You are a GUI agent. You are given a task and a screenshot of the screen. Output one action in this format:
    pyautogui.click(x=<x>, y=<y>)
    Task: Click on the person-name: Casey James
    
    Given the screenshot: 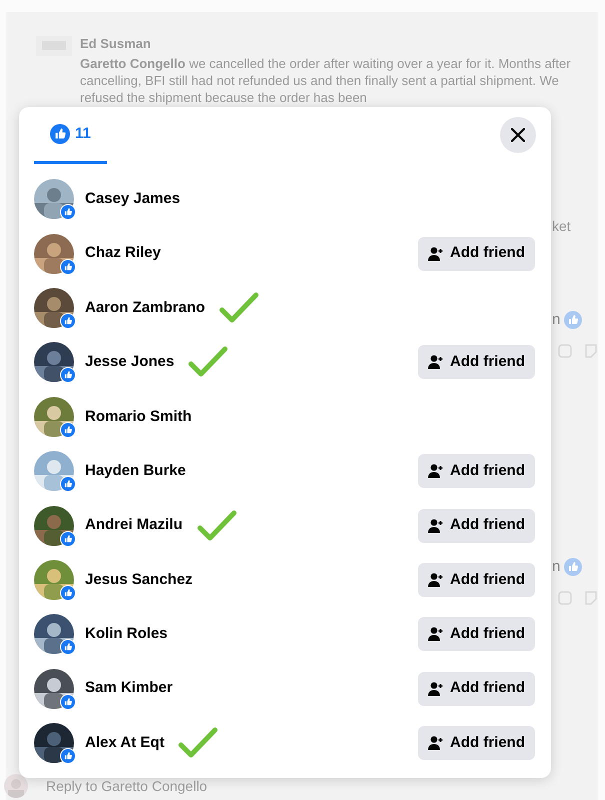 What is the action you would take?
    pyautogui.click(x=132, y=199)
    